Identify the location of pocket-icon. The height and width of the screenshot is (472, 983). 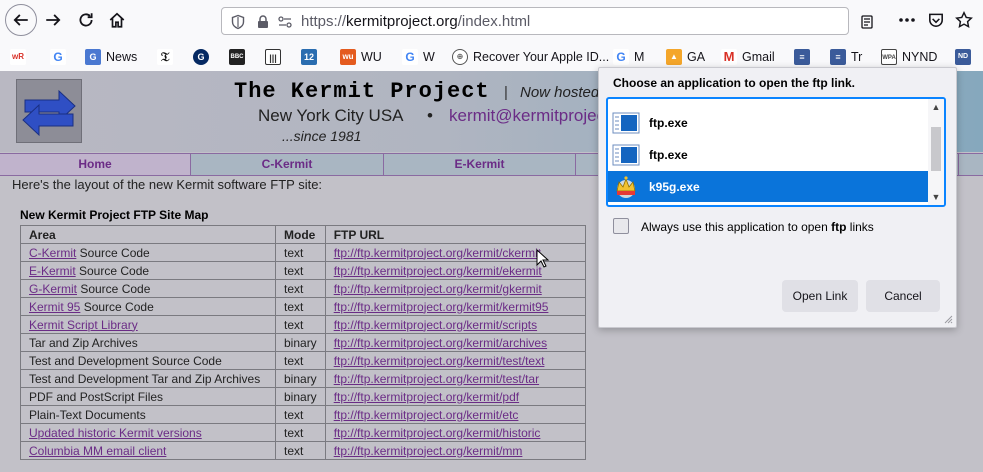
(936, 20).